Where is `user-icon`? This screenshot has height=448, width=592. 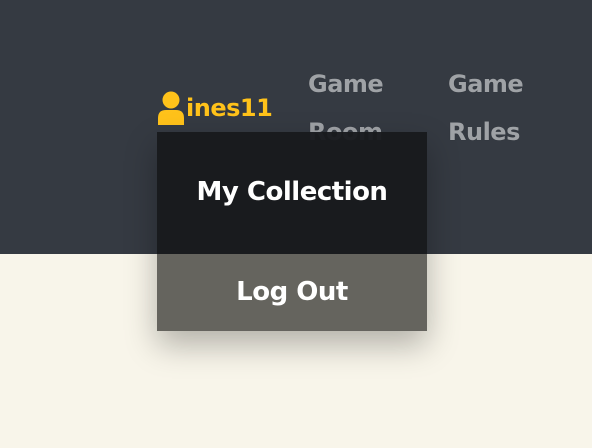 user-icon is located at coordinates (171, 108).